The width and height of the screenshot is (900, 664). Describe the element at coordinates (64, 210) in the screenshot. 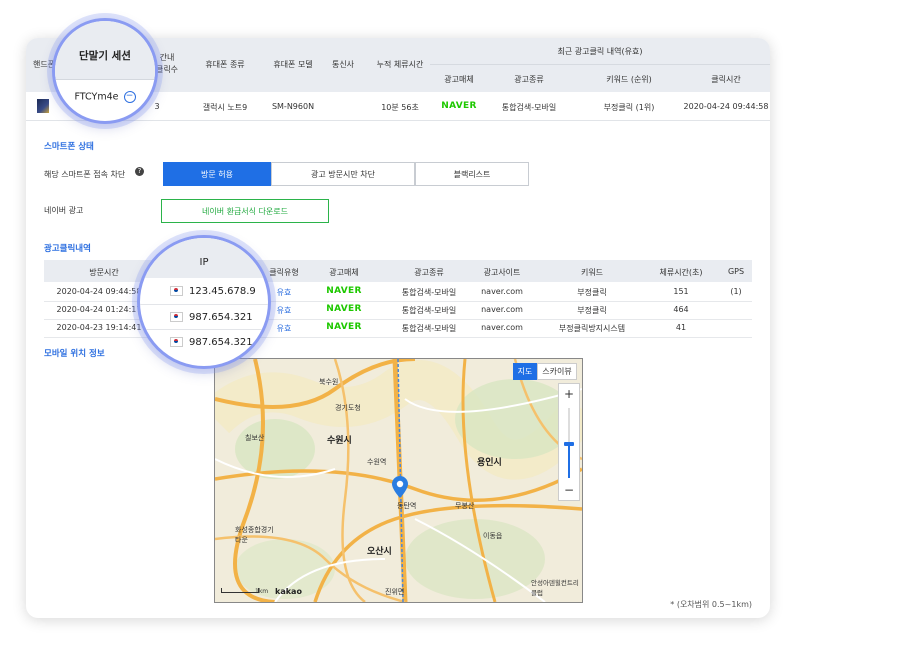

I see `naver-ad-label: 네이버 광고` at that location.